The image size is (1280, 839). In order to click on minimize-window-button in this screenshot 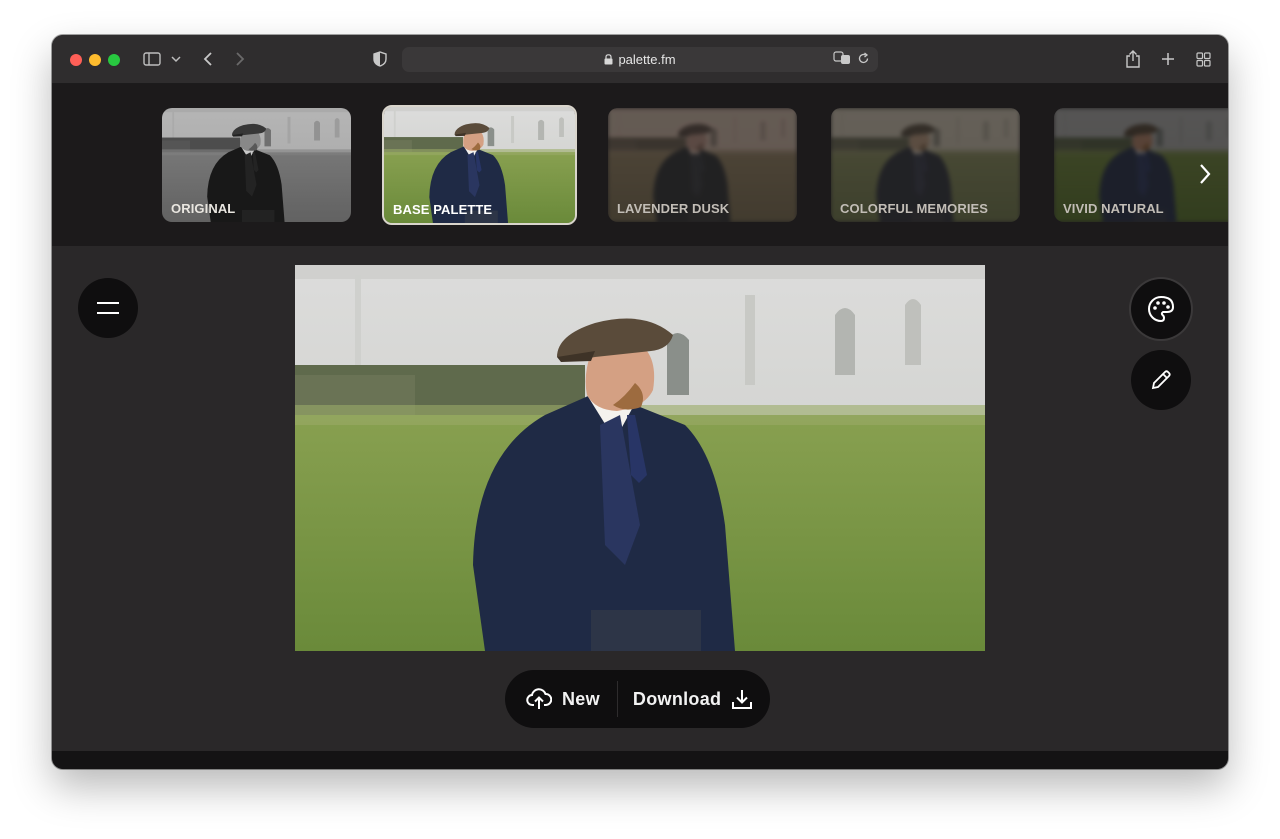, I will do `click(95, 60)`.